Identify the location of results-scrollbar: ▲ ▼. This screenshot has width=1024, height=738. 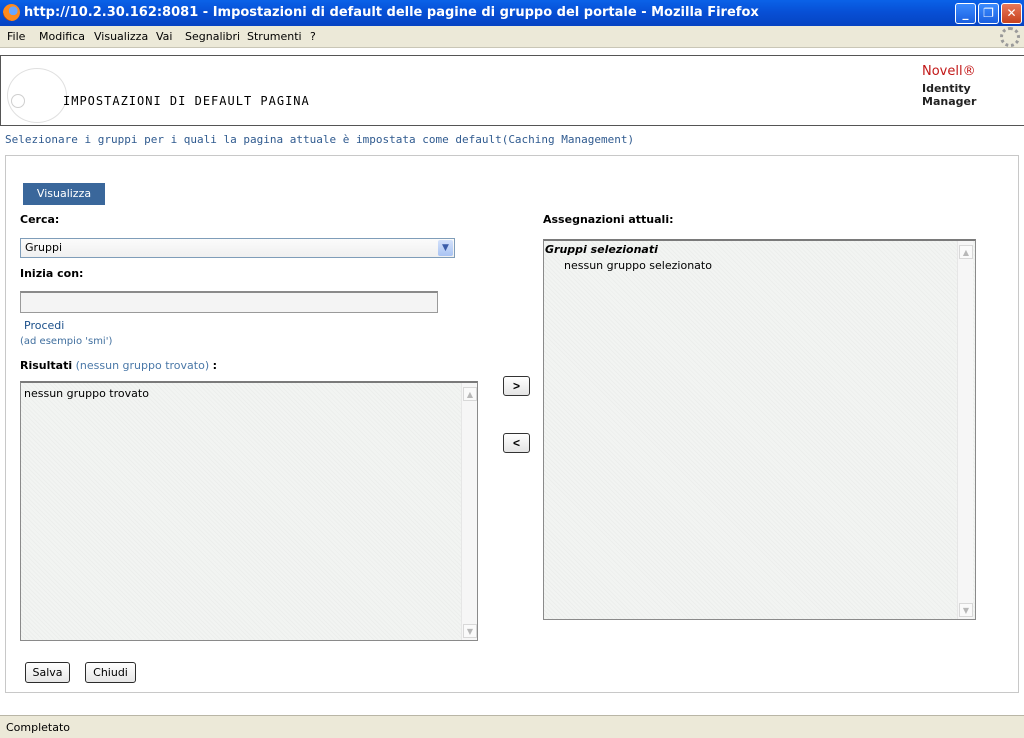
(469, 511).